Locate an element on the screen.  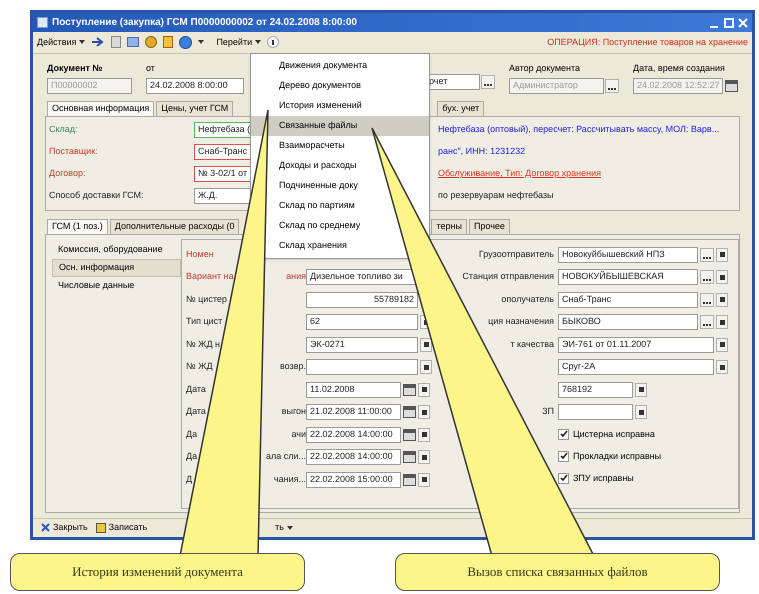
section-item: Комиссия, оборудование is located at coordinates (116, 249).